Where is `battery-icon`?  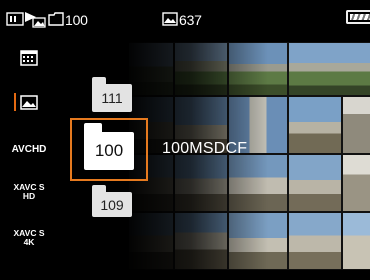 battery-icon is located at coordinates (358, 17).